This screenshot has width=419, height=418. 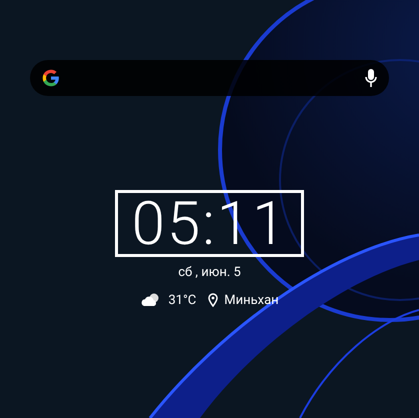 What do you see at coordinates (182, 301) in the screenshot?
I see `temperature-text: 31°C` at bounding box center [182, 301].